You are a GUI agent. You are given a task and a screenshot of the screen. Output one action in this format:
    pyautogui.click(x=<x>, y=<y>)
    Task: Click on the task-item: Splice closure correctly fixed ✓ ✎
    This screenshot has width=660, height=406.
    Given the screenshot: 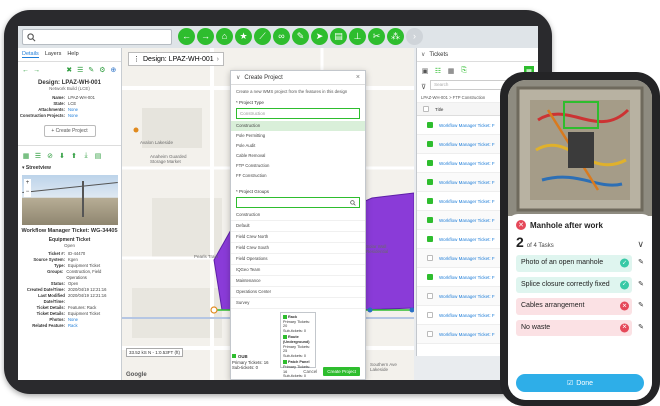 What is the action you would take?
    pyautogui.click(x=580, y=284)
    